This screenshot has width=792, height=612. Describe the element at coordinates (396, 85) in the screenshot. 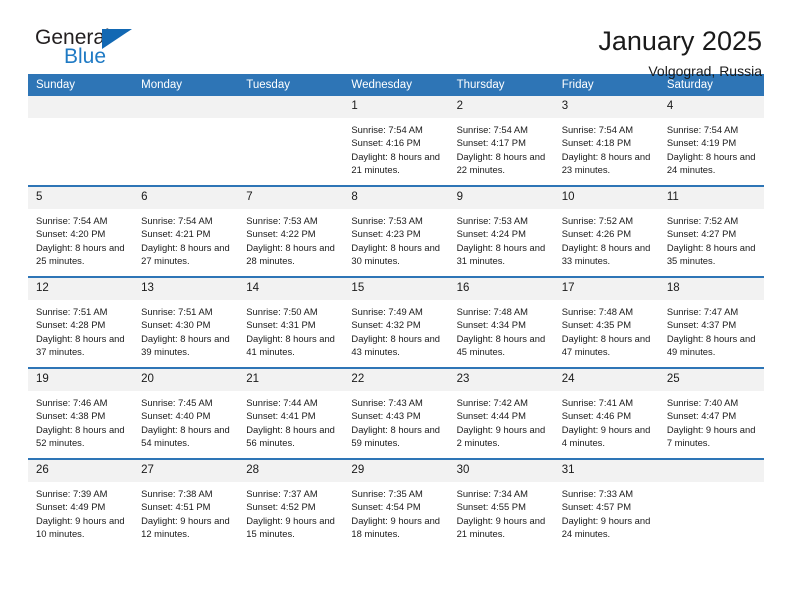

I see `weekday-header-wednesday: Wednesday` at that location.